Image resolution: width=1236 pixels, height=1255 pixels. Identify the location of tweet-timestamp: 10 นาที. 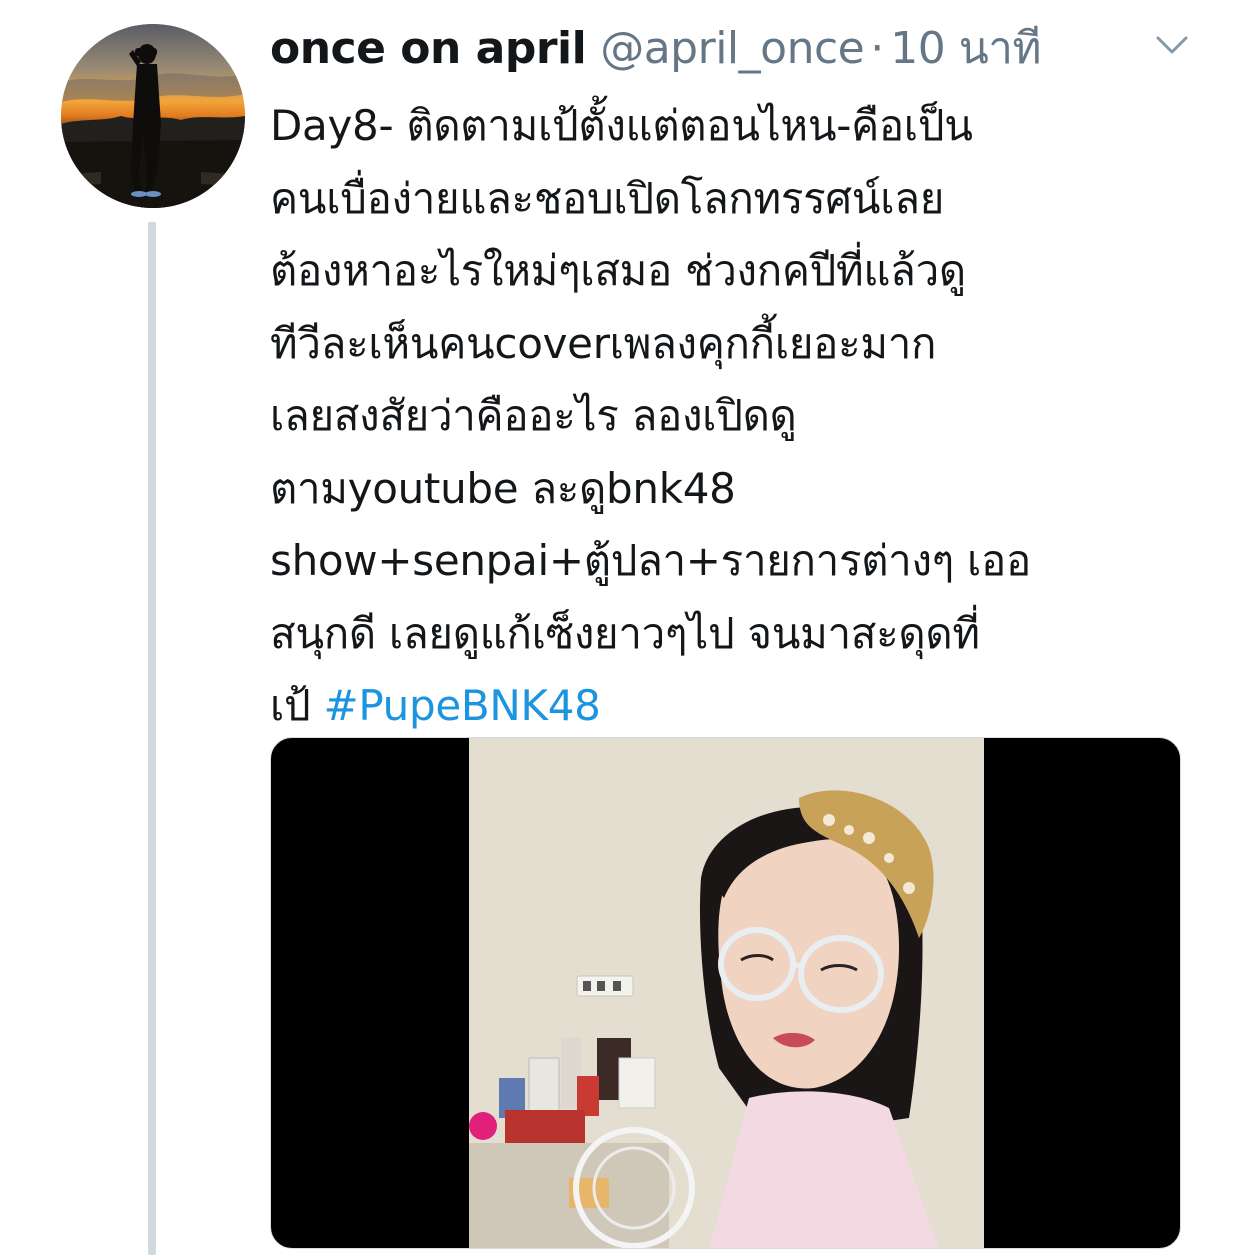
(965, 49).